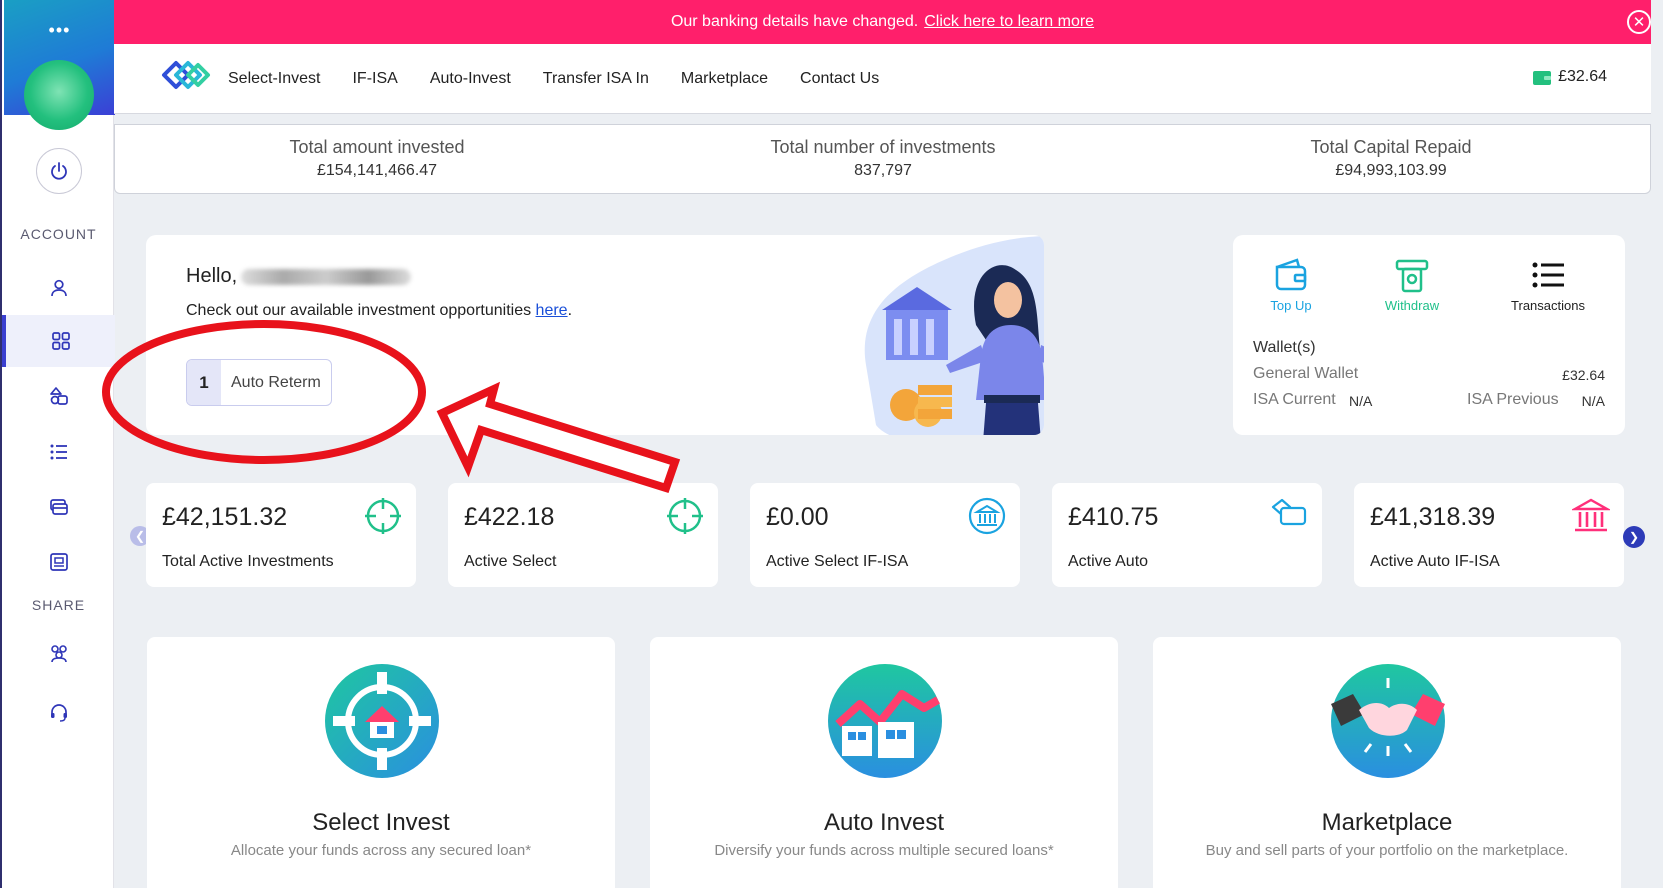  I want to click on wallets-title: Wallet(s), so click(1284, 347).